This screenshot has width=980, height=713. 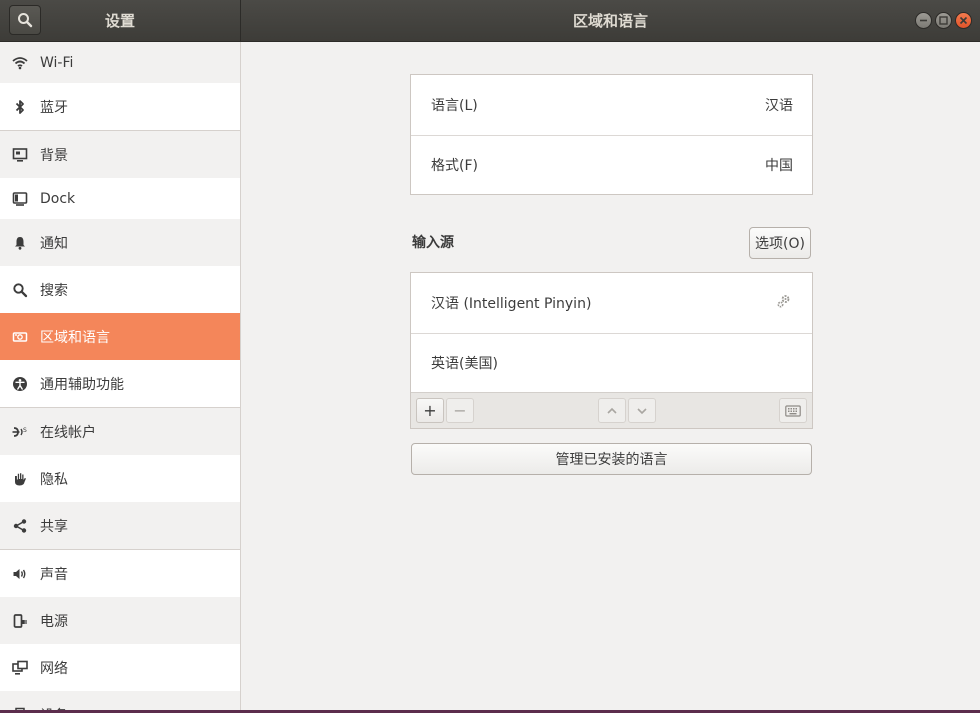 I want to click on sidebar-item-wifi: Wi-Fi, so click(x=120, y=62).